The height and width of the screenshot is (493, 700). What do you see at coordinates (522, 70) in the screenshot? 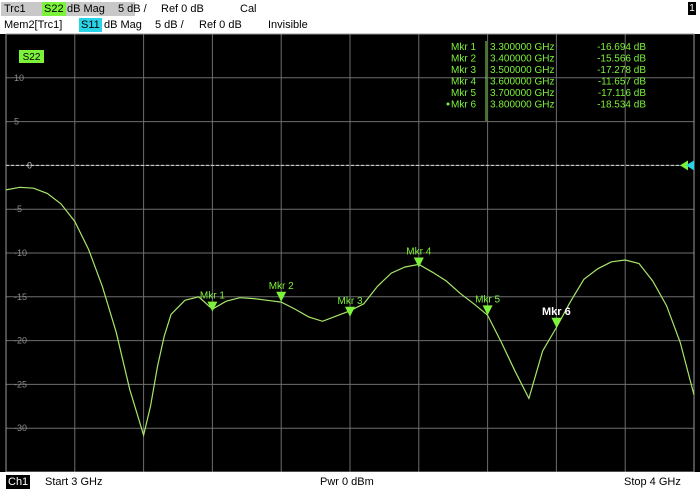
I see `readout-marker-freq: 3.500000 GHz` at bounding box center [522, 70].